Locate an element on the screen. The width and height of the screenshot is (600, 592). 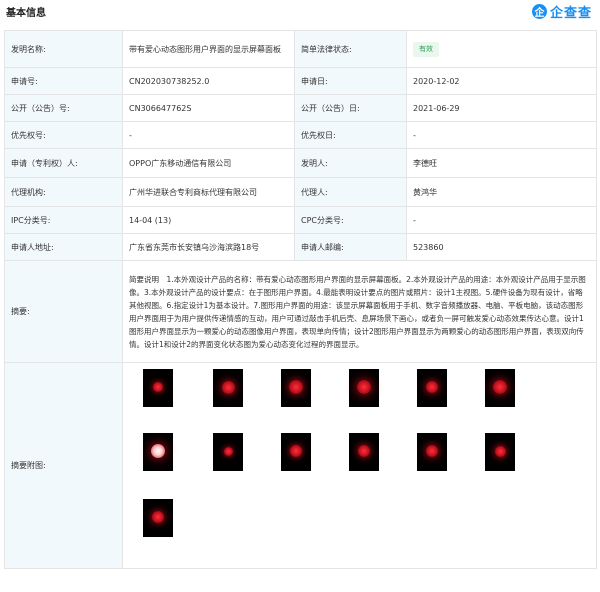
label-cpc: CPC分类号: is located at coordinates (350, 220).